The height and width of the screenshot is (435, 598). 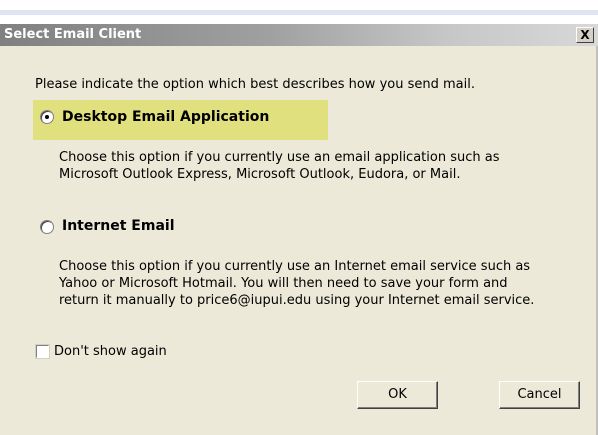 I want to click on dont-show-again-label: Don't show again, so click(x=110, y=351).